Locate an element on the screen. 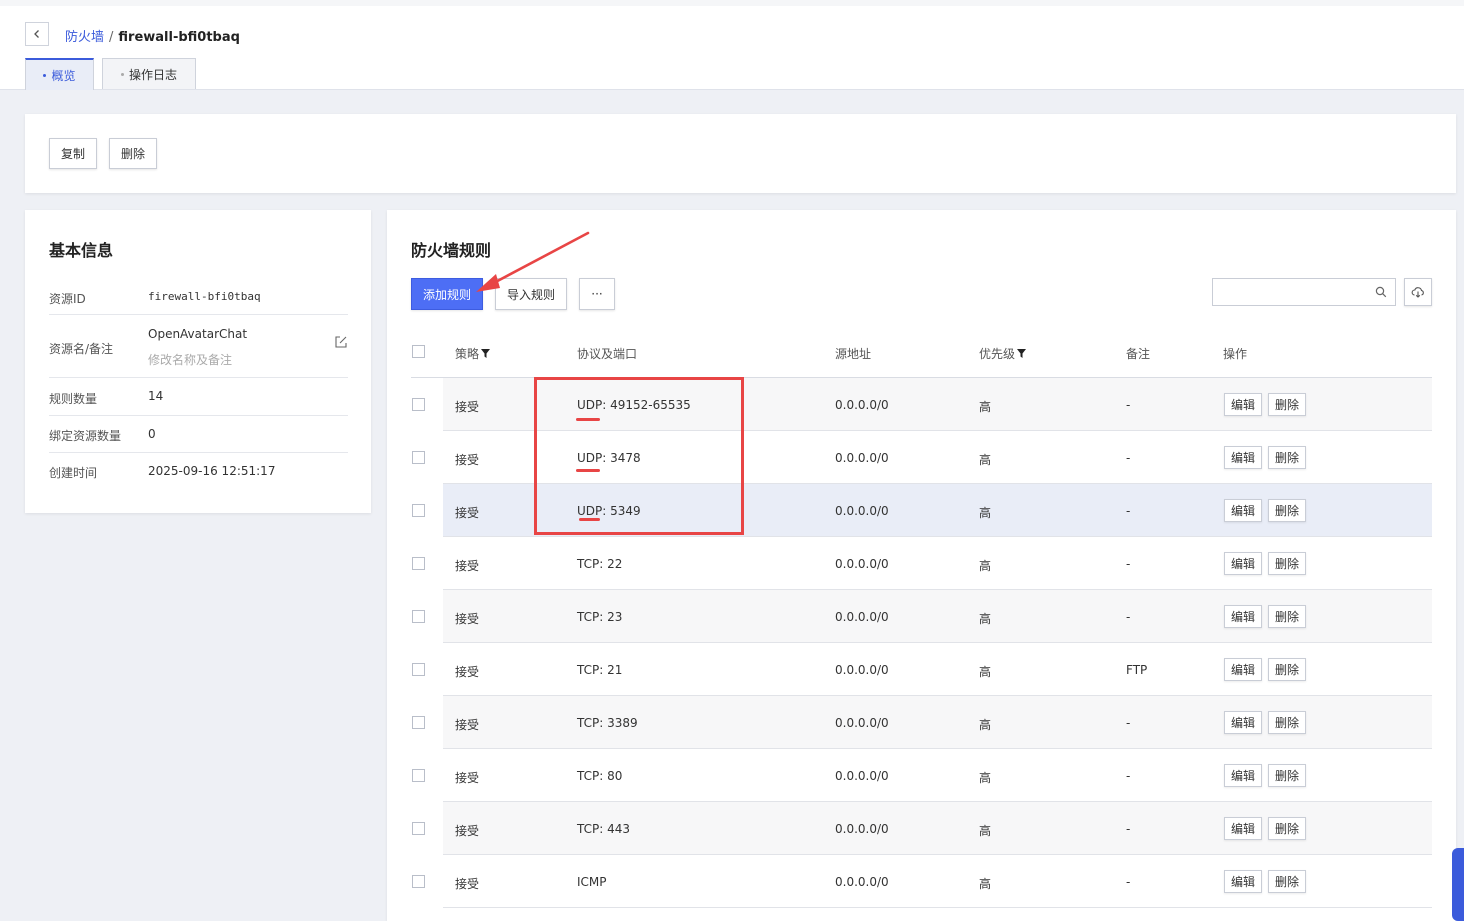 The height and width of the screenshot is (921, 1464). add-rule-button: 添加规则 is located at coordinates (447, 294).